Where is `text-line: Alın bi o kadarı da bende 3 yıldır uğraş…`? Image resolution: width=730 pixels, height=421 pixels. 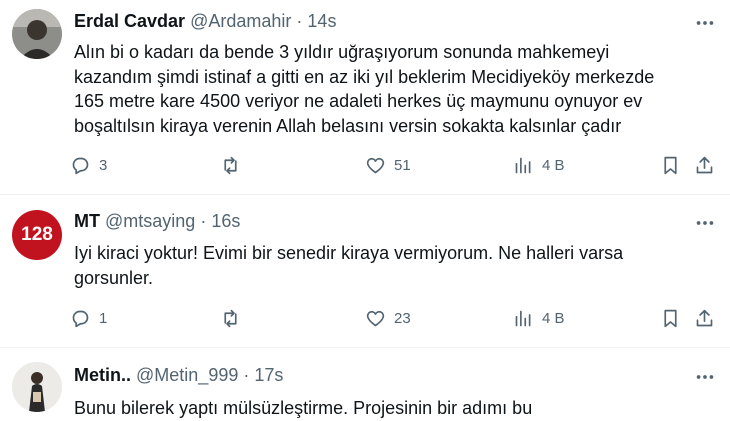
text-line: Alın bi o kadarı da bende 3 yıldır uğraş… is located at coordinates (342, 52).